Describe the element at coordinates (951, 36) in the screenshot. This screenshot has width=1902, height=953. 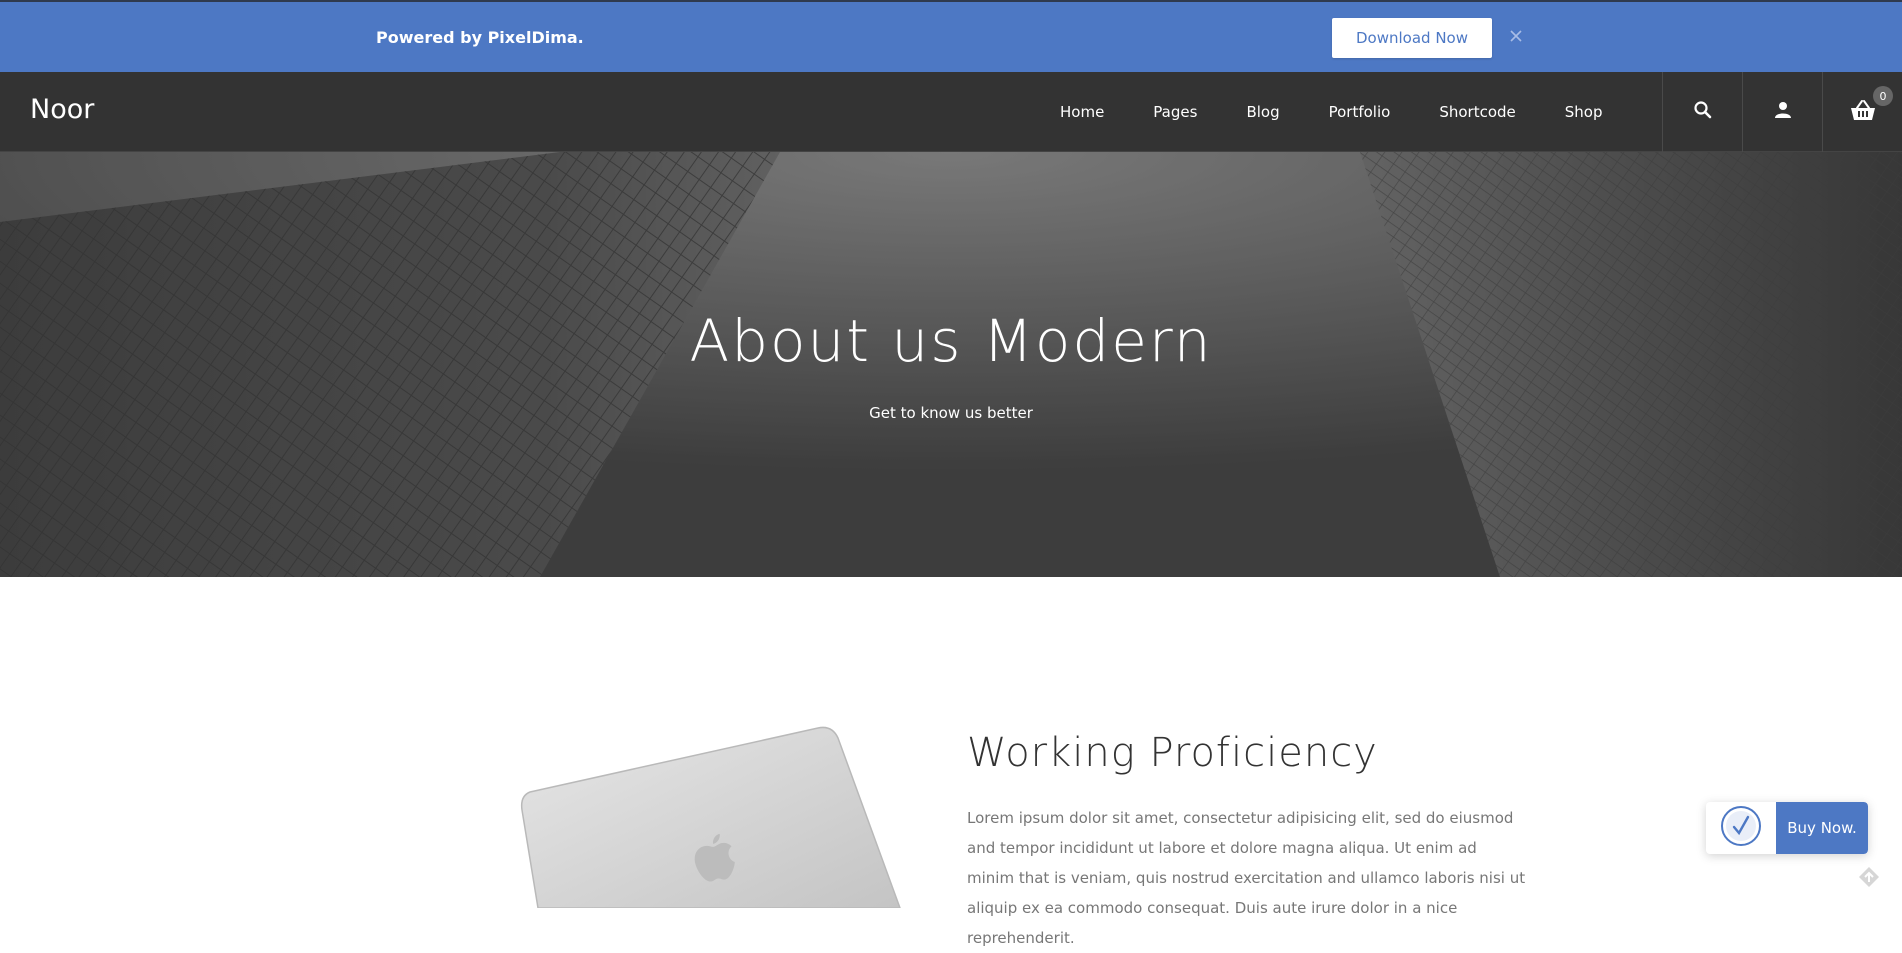
I see `promo-bar: Powered by PixelDima. Download Now` at that location.